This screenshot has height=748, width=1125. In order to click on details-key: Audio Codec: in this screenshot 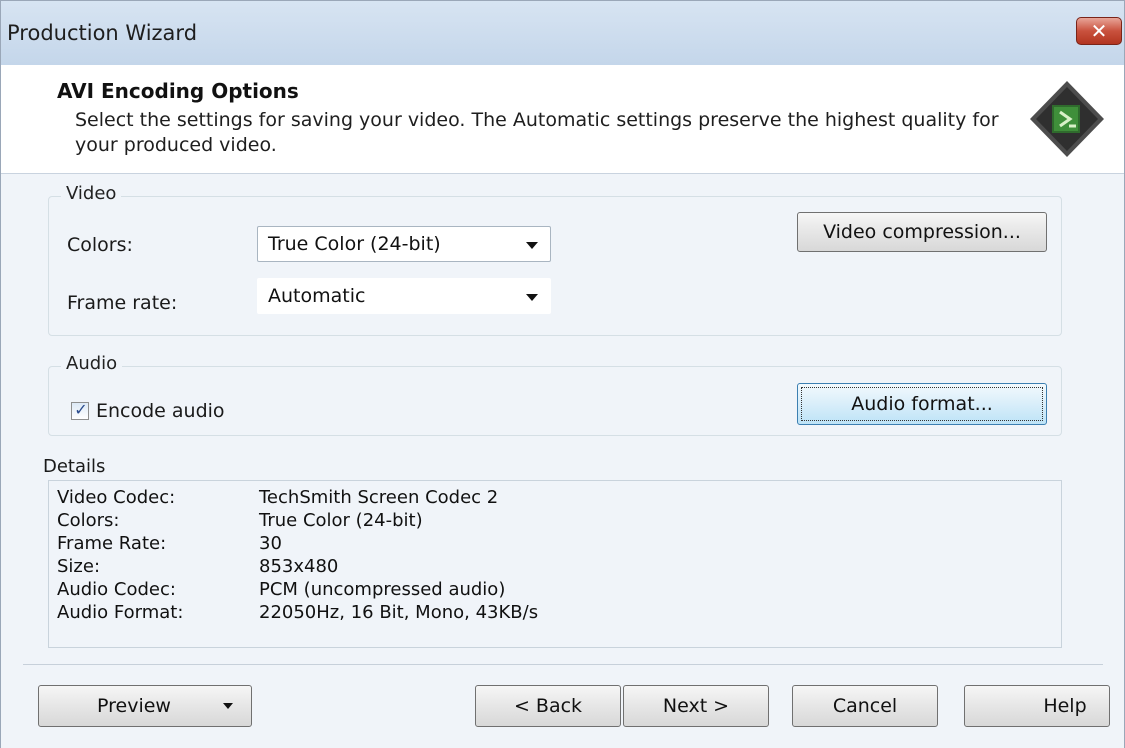, I will do `click(116, 589)`.